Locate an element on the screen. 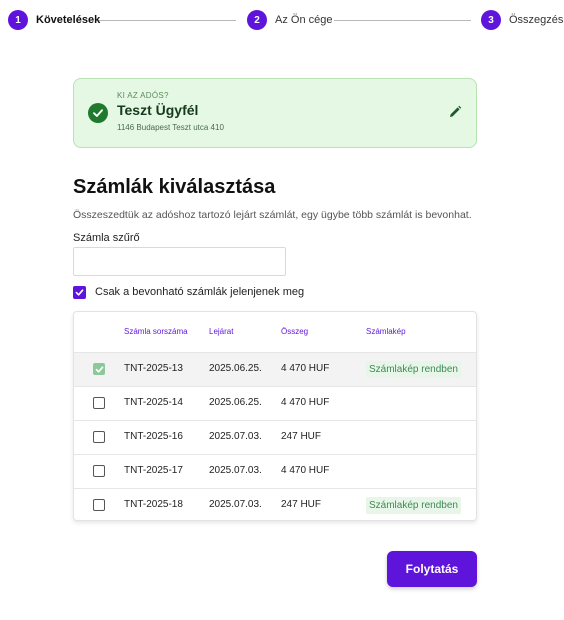 Image resolution: width=564 pixels, height=620 pixels. column-header-due: Lejárat is located at coordinates (221, 331).